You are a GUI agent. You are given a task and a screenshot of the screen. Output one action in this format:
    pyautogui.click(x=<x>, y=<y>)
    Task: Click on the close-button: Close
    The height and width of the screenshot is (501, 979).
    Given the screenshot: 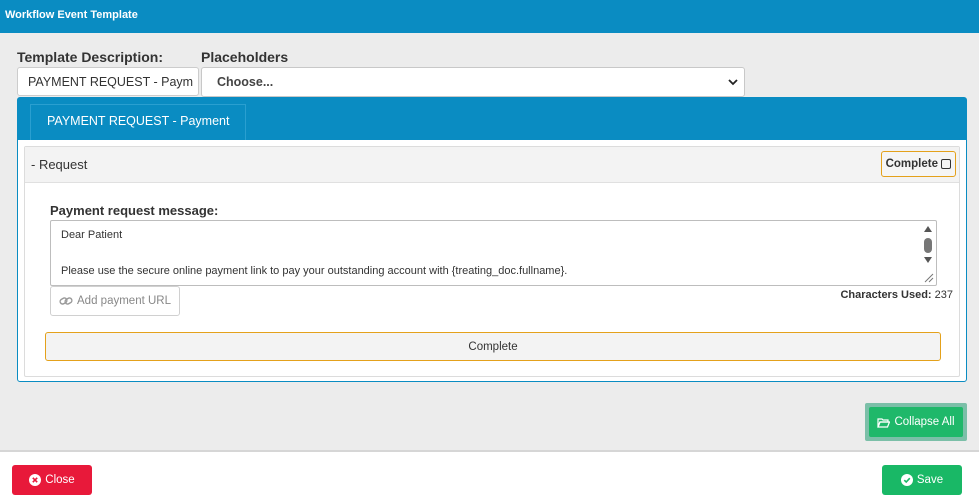 What is the action you would take?
    pyautogui.click(x=52, y=480)
    